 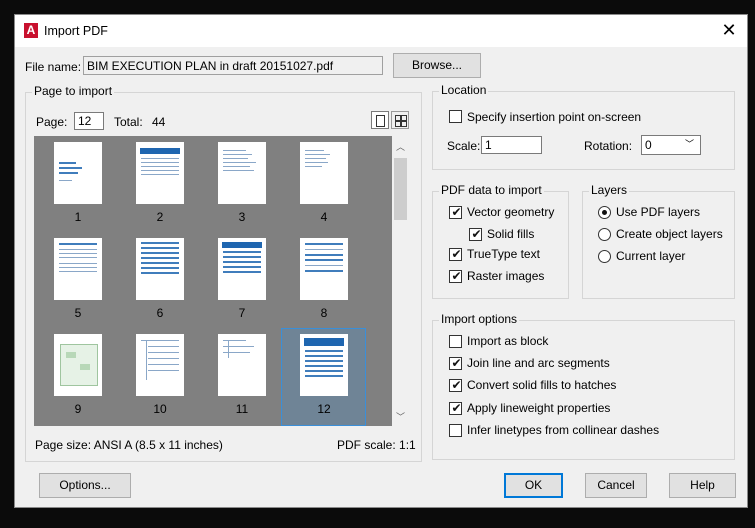 What do you see at coordinates (671, 145) in the screenshot?
I see `rotation-select: 0 ﹀` at bounding box center [671, 145].